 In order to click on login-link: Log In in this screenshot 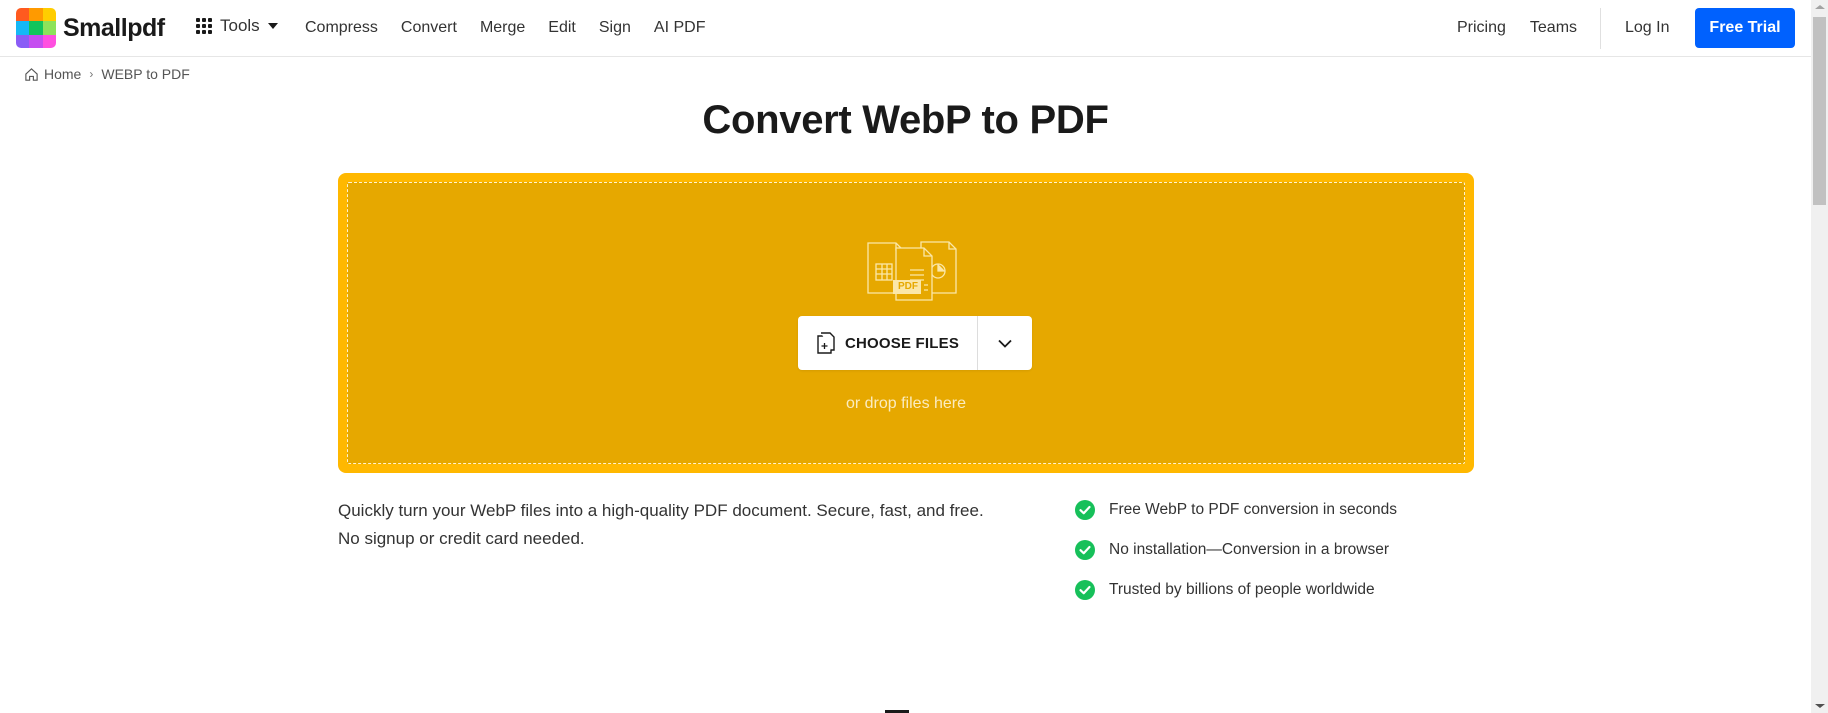, I will do `click(1647, 28)`.